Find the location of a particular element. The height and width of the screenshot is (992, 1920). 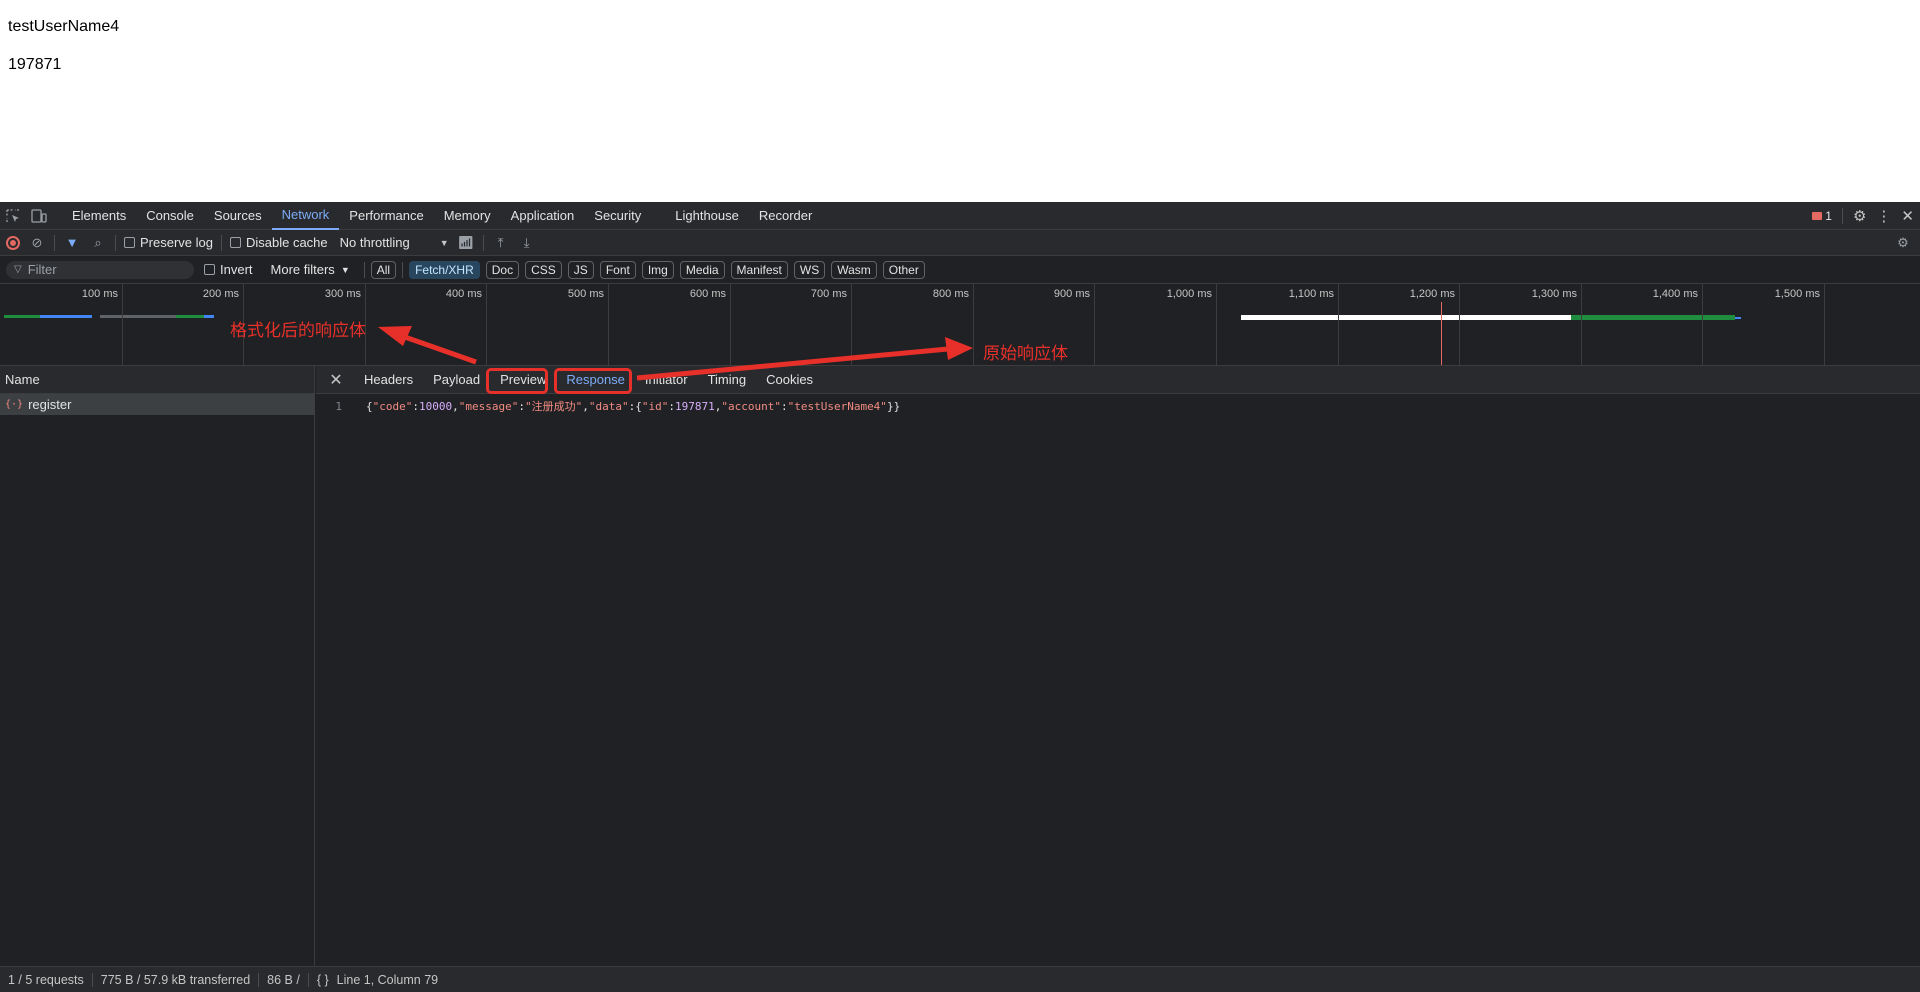

request-name: register is located at coordinates (50, 404).